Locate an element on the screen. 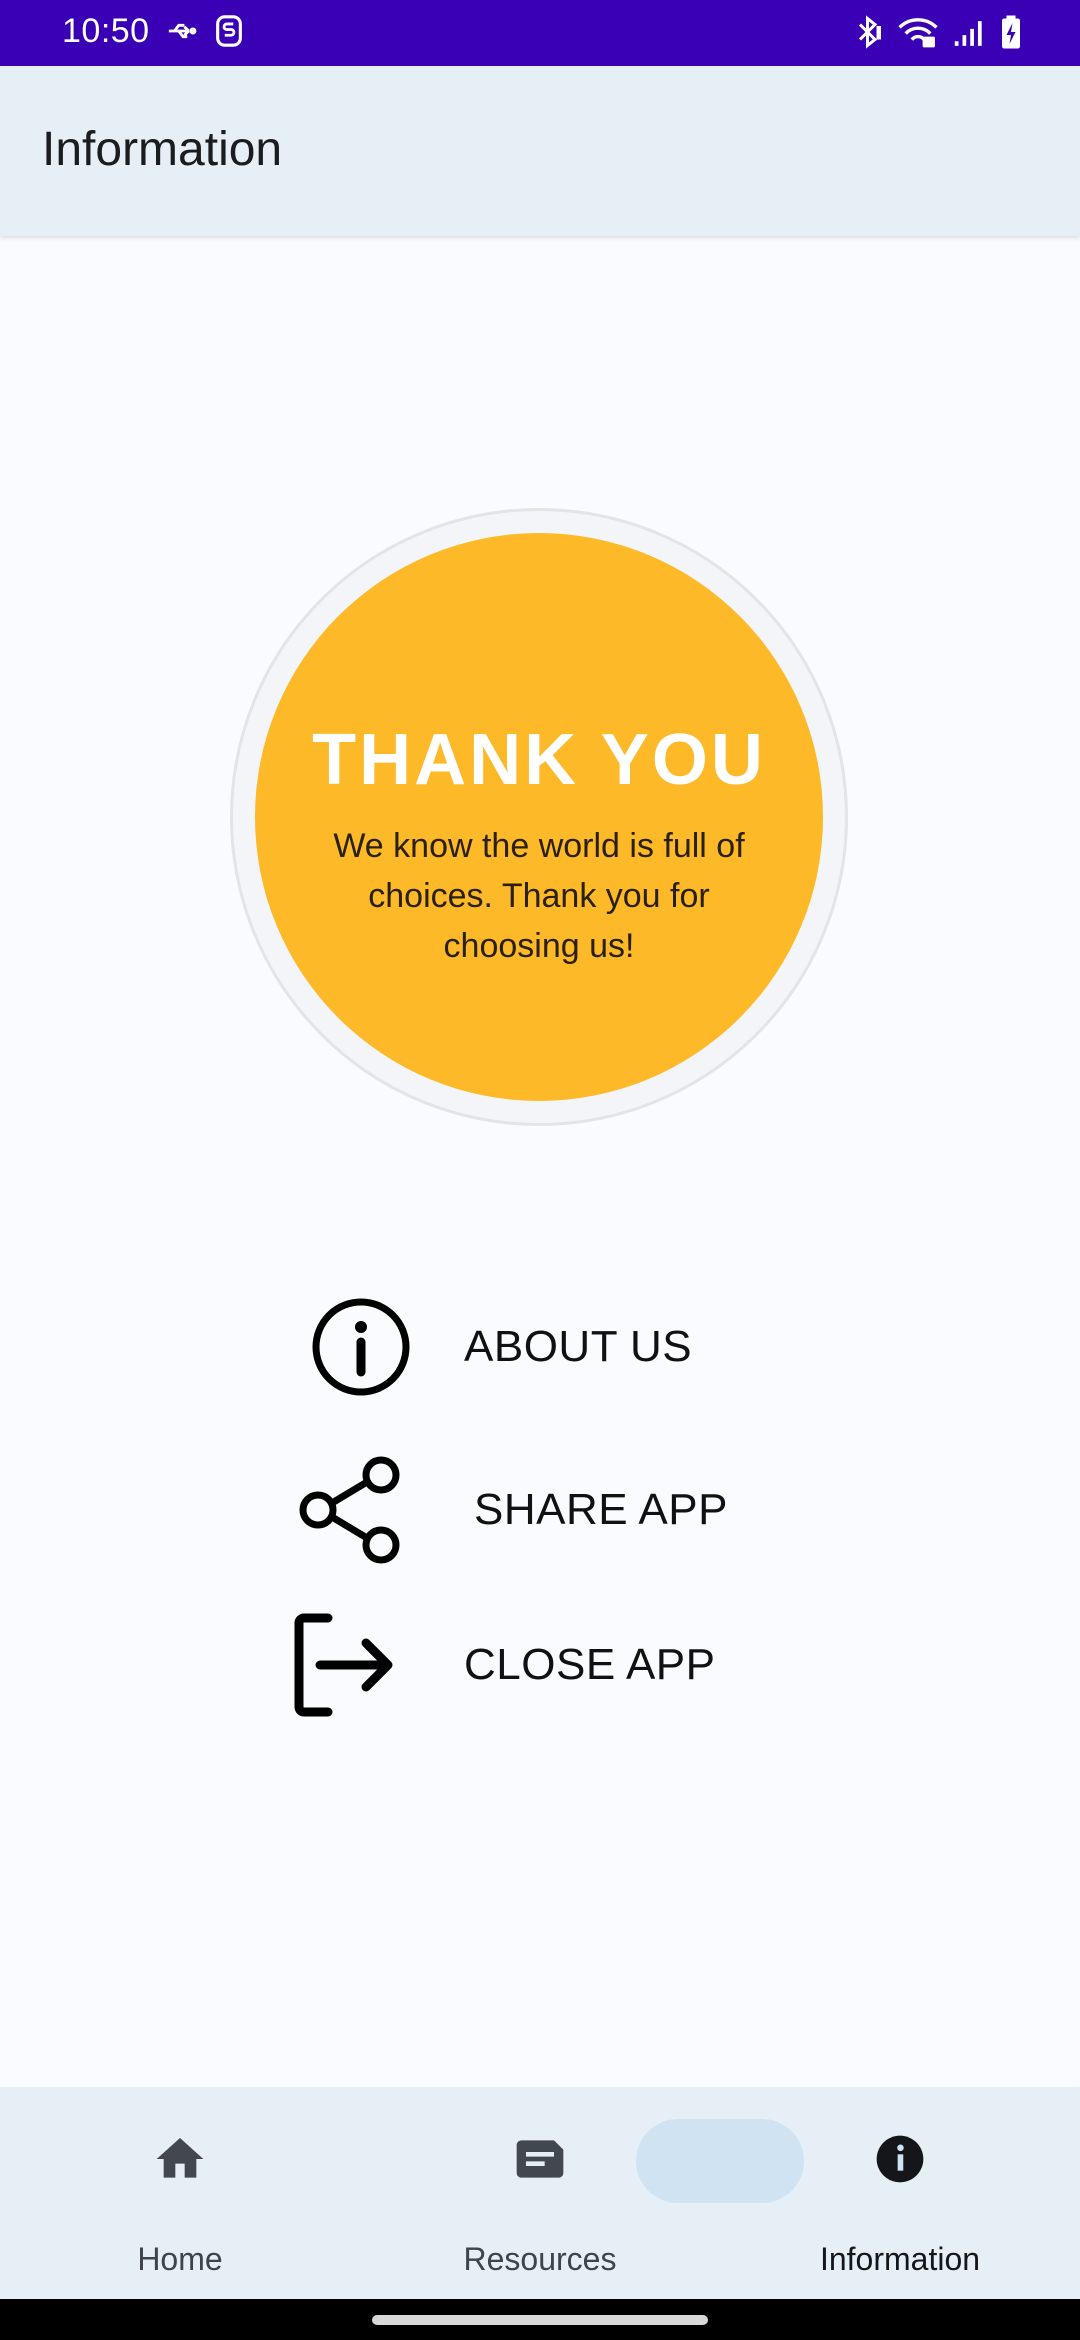  exit-icon is located at coordinates (345, 1665).